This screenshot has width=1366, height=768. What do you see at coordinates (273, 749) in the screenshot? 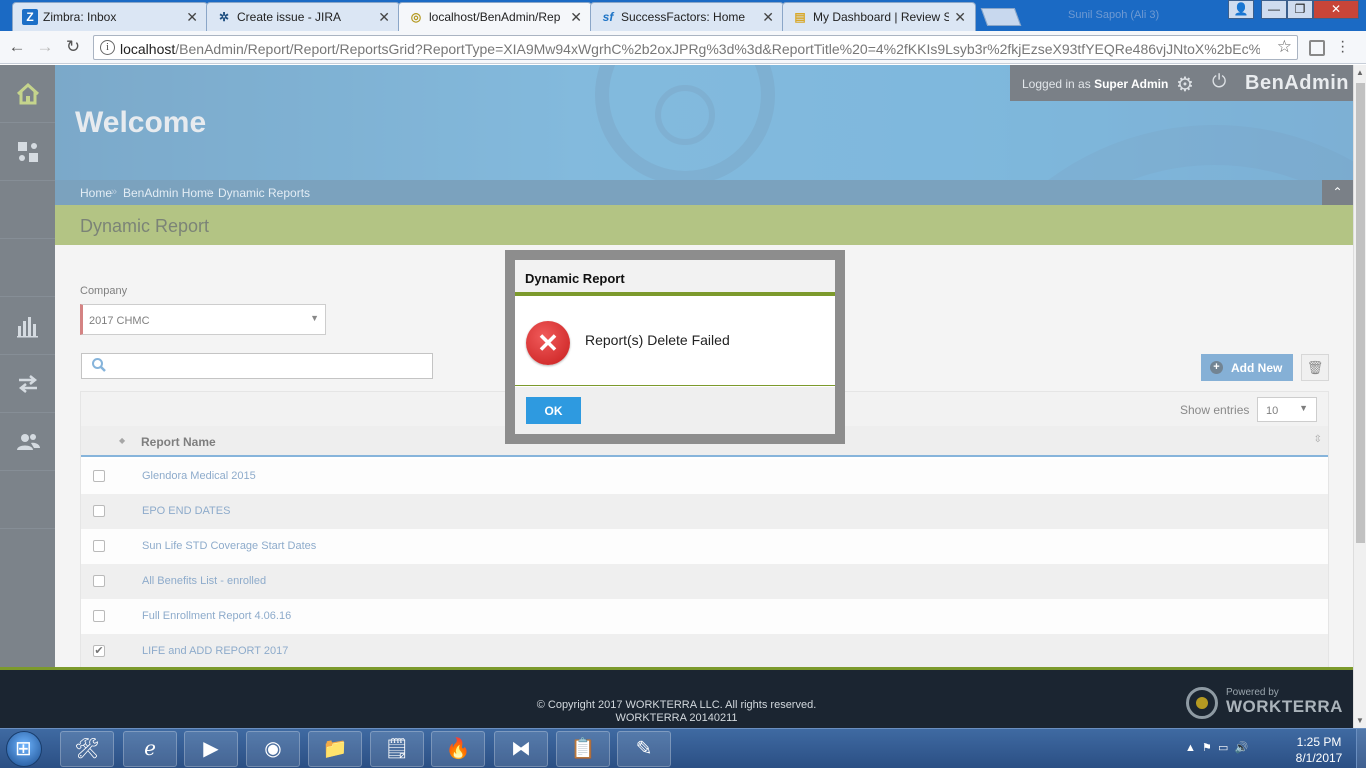
I see `taskbar-chrome-icon: ◉` at bounding box center [273, 749].